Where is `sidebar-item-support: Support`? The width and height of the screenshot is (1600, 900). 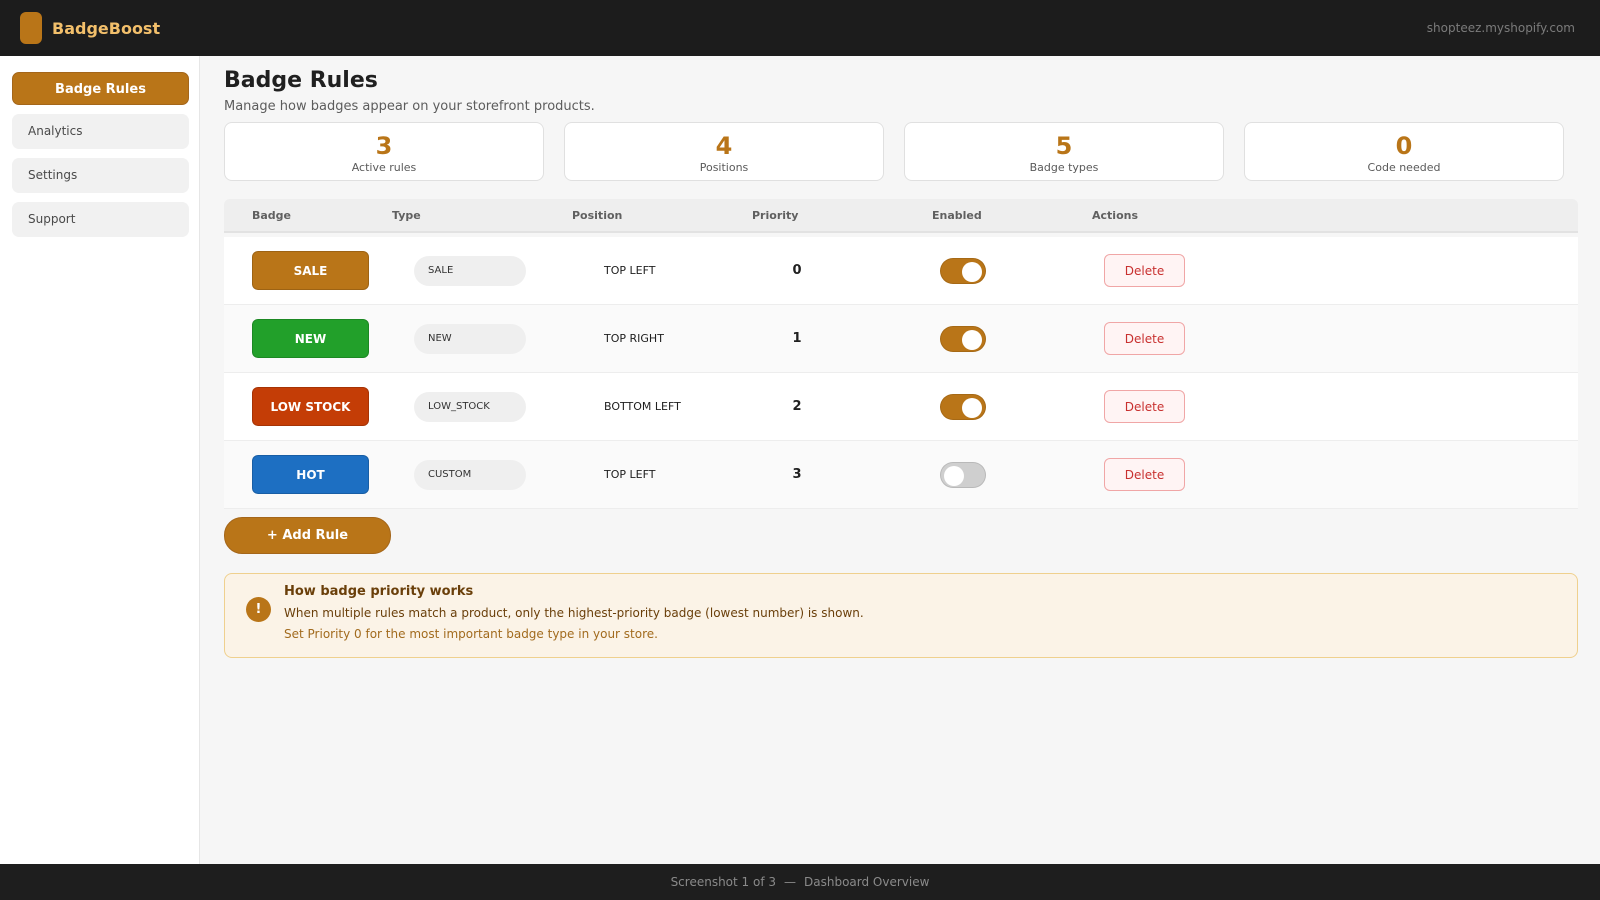 sidebar-item-support: Support is located at coordinates (100, 219).